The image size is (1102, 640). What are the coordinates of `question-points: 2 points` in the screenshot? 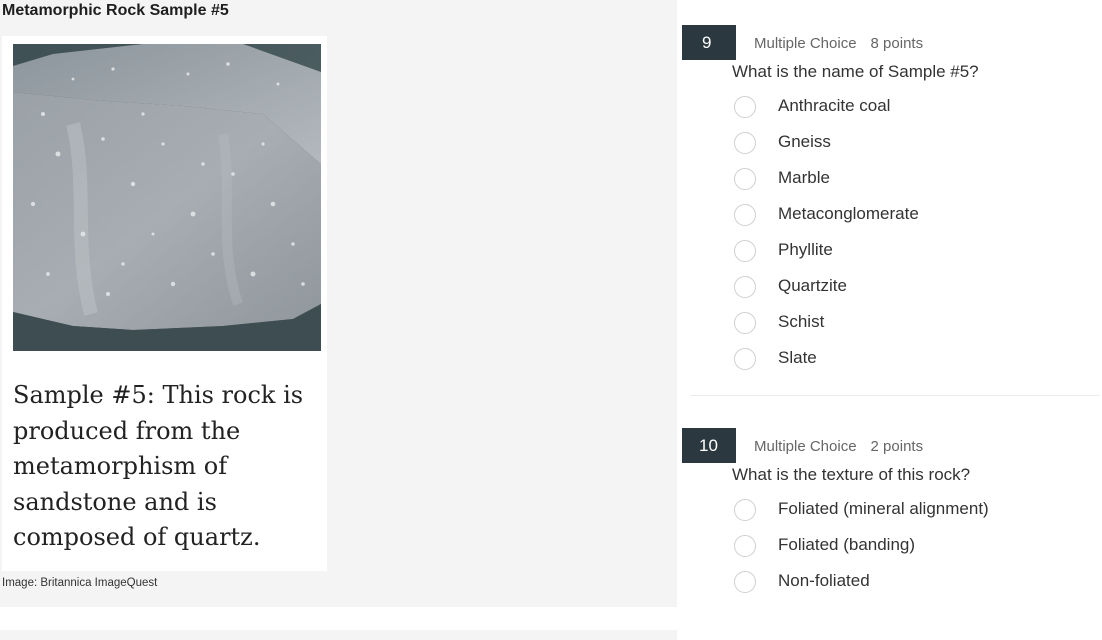 It's located at (897, 446).